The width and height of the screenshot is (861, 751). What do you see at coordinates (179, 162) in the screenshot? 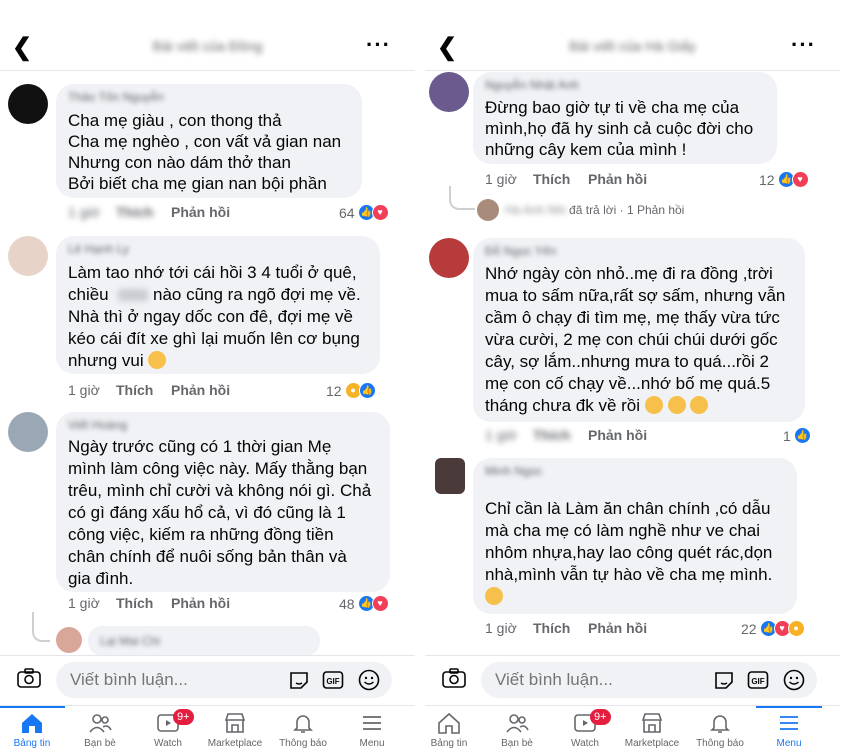
I see `comment-line: Nhưng con nào dám thở than` at bounding box center [179, 162].